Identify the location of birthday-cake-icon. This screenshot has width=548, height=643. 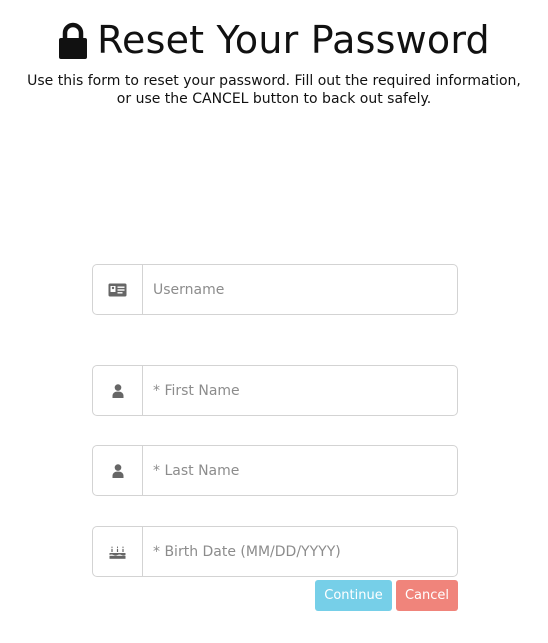
(117, 552).